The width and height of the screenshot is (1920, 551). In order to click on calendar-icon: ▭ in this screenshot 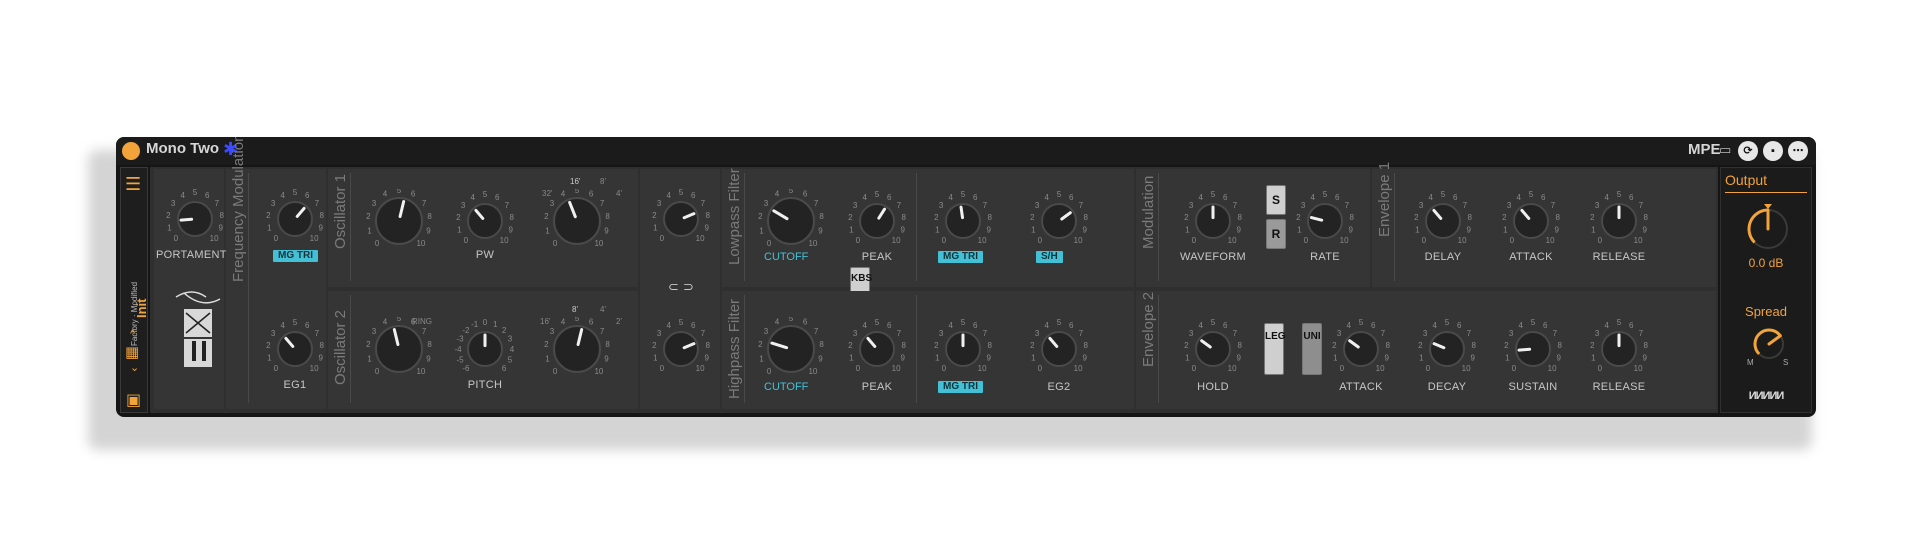, I will do `click(1726, 150)`.